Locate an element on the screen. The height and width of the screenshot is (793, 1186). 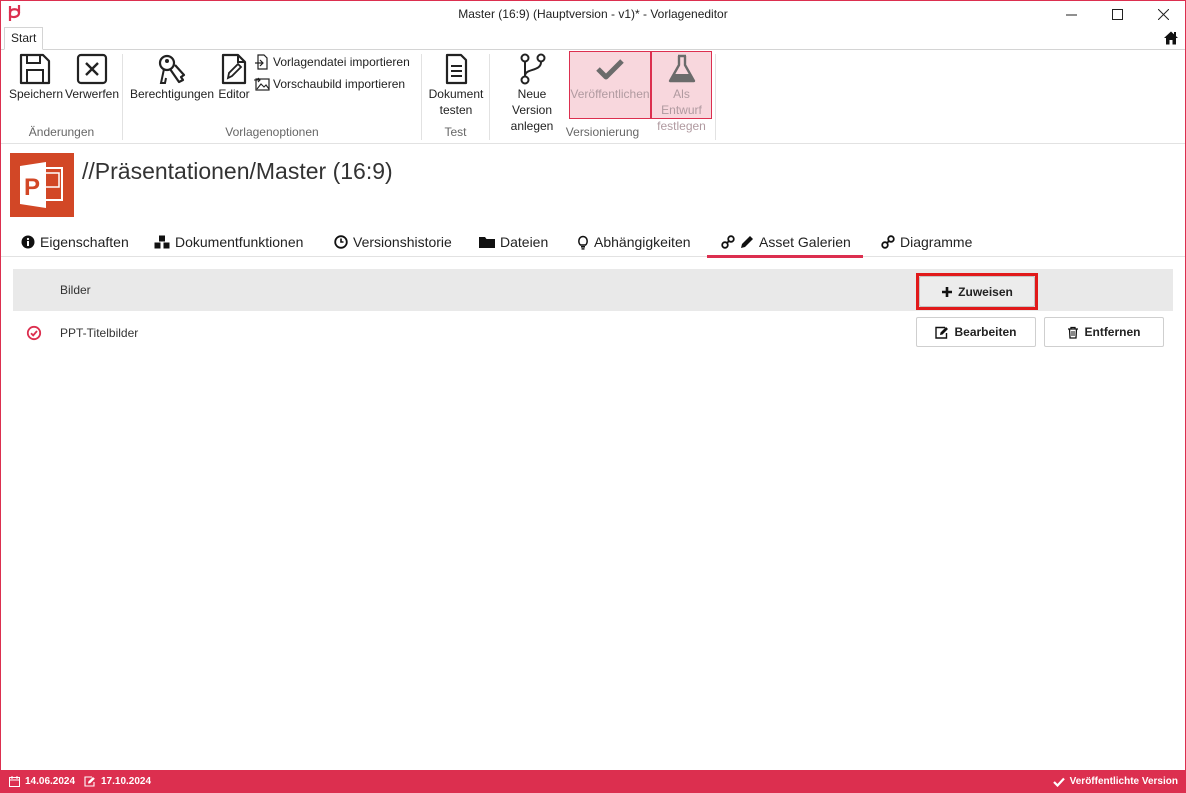
remove-button: Entfernen is located at coordinates (1104, 332).